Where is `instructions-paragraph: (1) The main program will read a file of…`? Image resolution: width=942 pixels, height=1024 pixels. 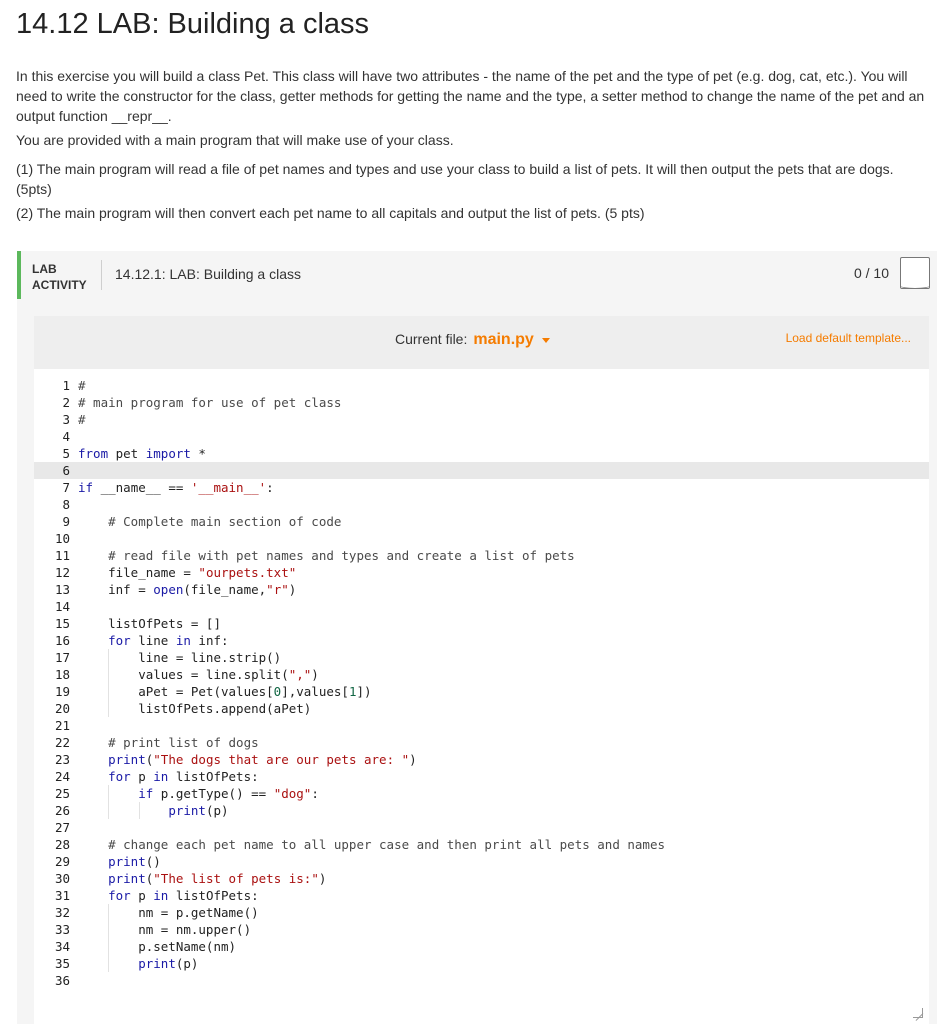
instructions-paragraph: (1) The main program will read a file of… is located at coordinates (455, 179).